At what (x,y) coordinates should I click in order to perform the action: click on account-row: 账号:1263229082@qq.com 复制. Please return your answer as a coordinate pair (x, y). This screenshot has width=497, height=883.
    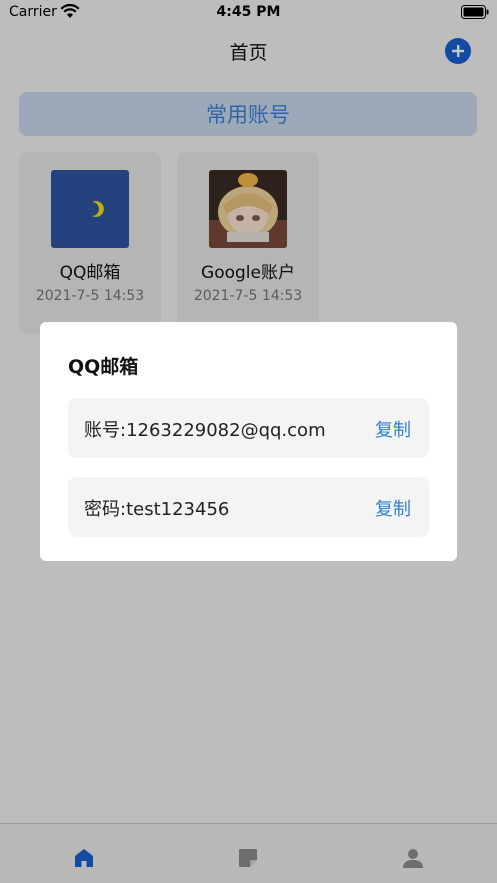
    Looking at the image, I should click on (248, 428).